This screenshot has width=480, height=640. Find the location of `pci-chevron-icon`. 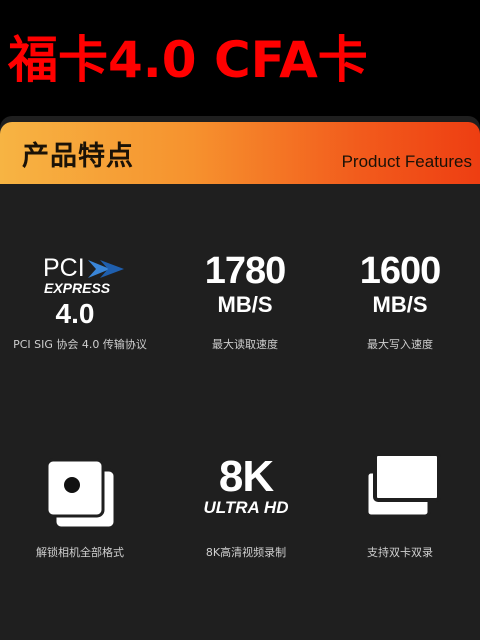

pci-chevron-icon is located at coordinates (106, 269).